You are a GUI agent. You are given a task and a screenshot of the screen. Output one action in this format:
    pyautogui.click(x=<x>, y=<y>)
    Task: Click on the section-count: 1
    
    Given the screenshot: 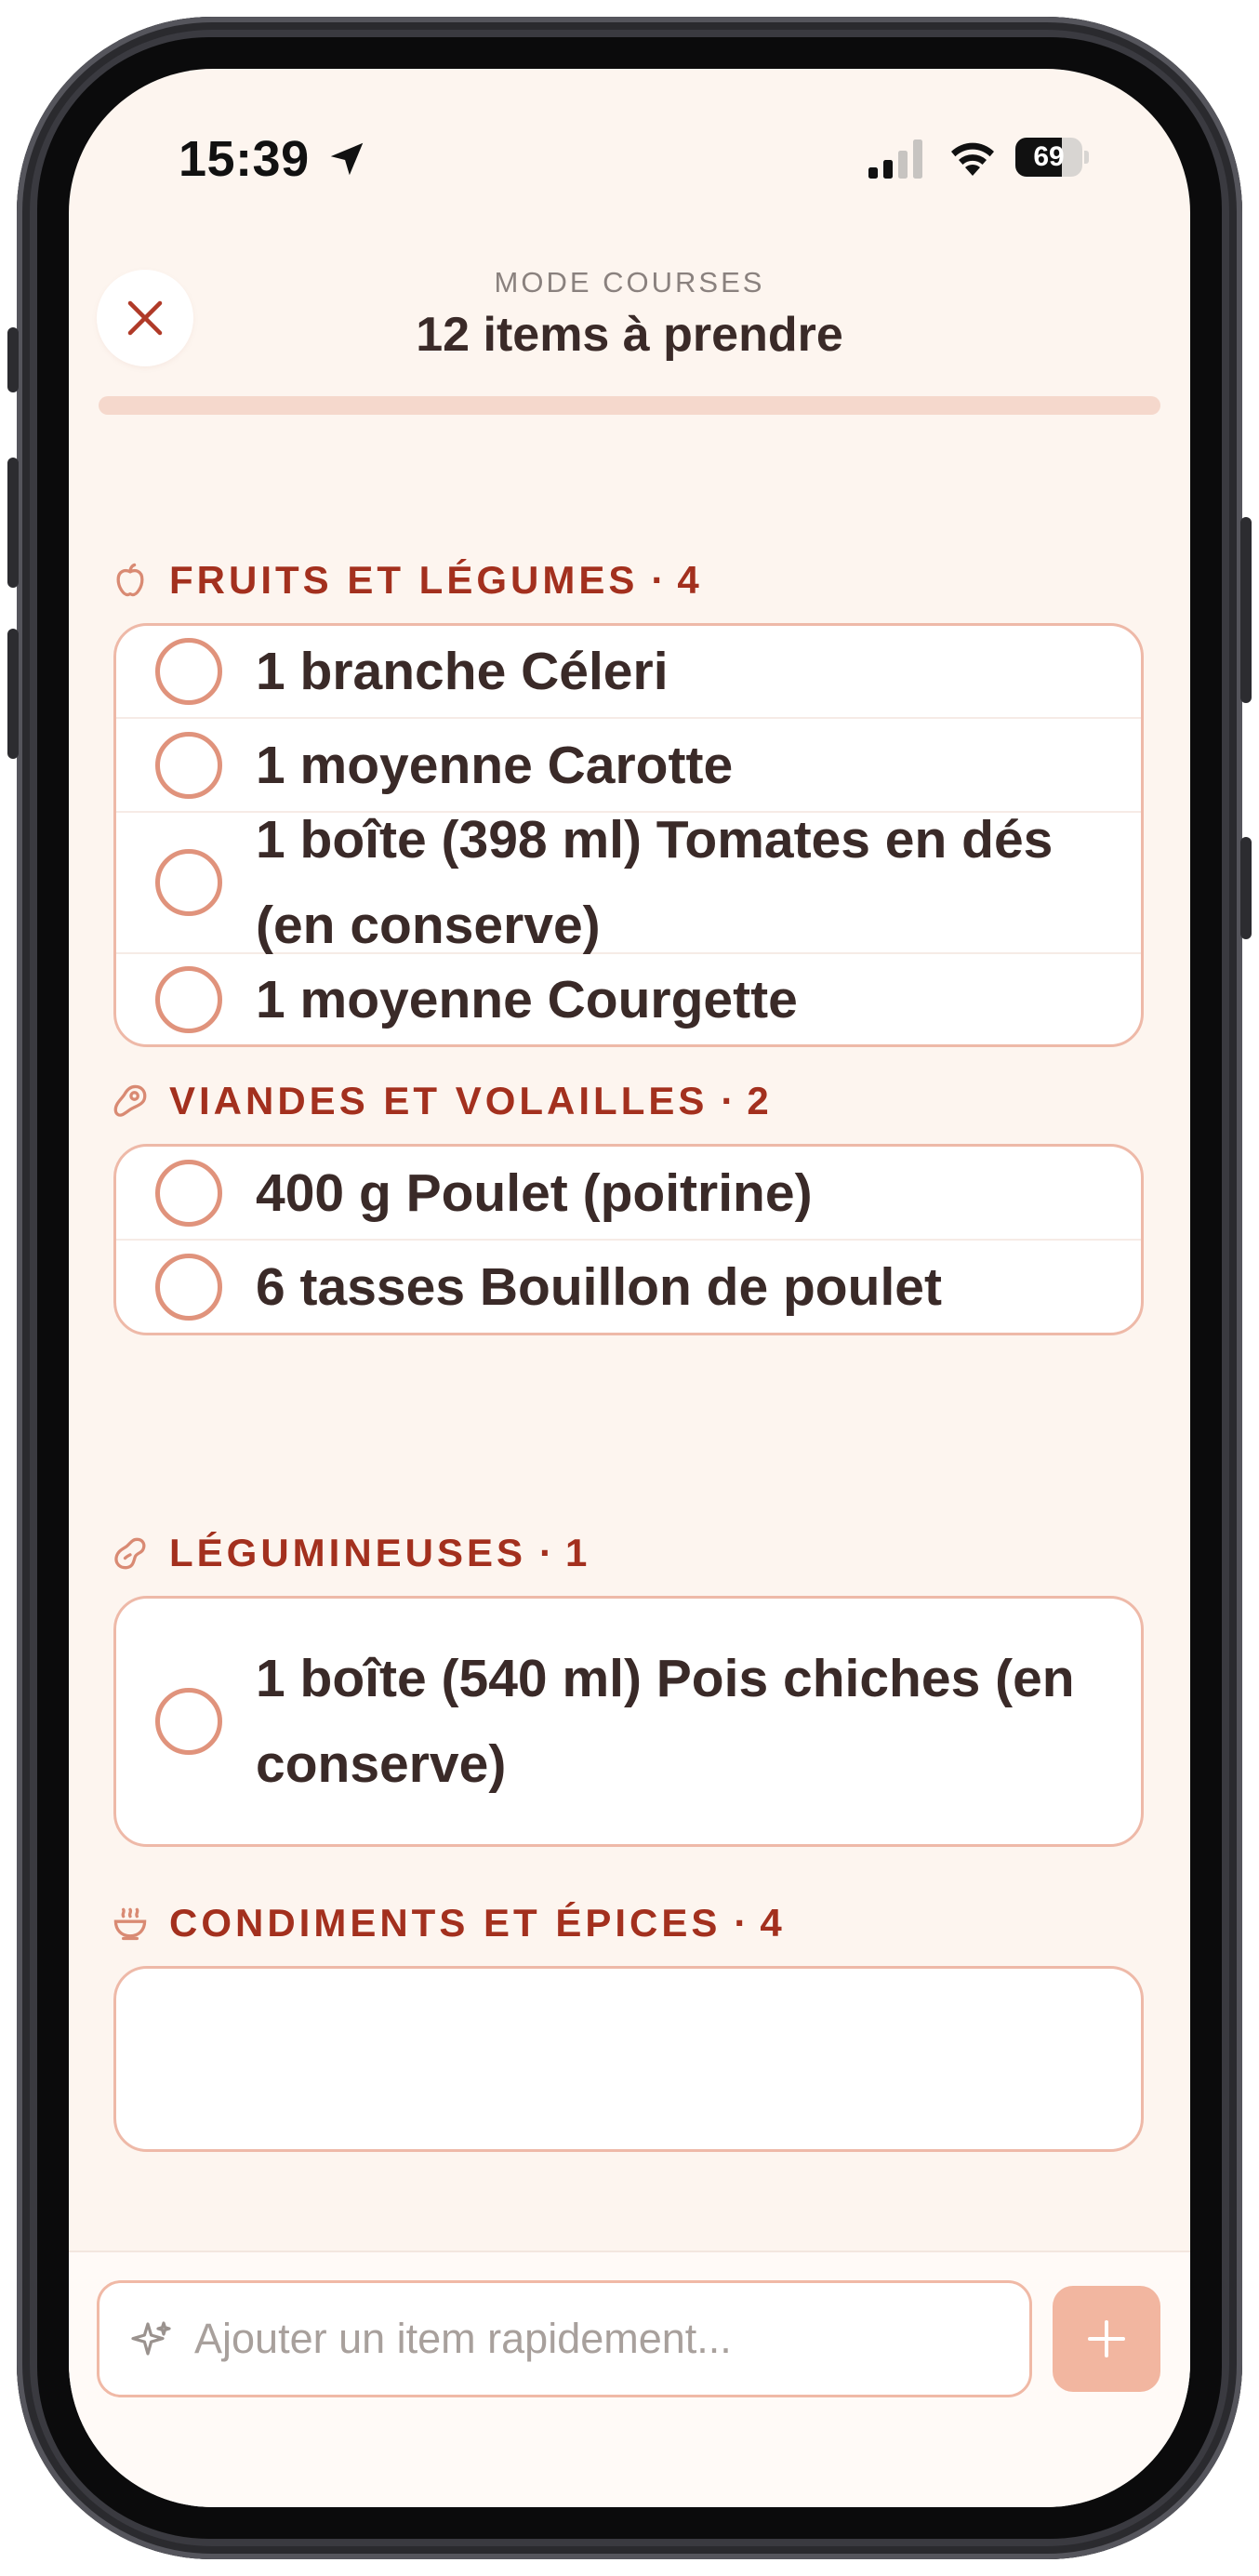 What is the action you would take?
    pyautogui.click(x=576, y=1552)
    